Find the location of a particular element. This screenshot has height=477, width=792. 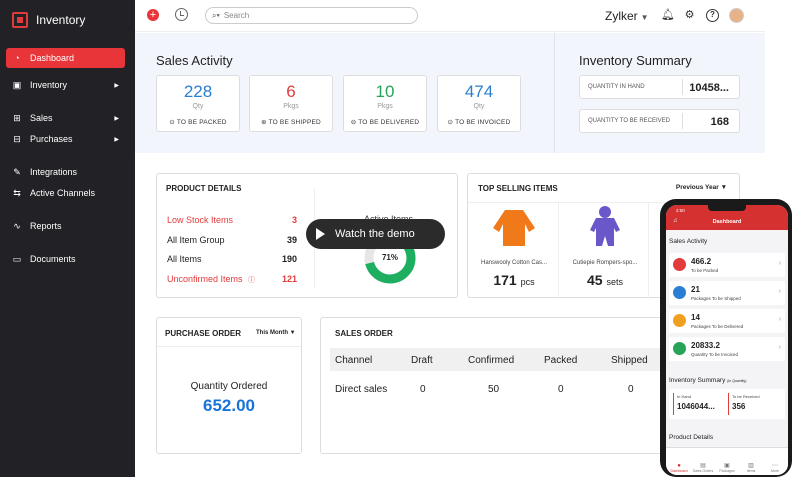

sidebar-item-dashboard: ◔ Dashboard is located at coordinates (65, 58).